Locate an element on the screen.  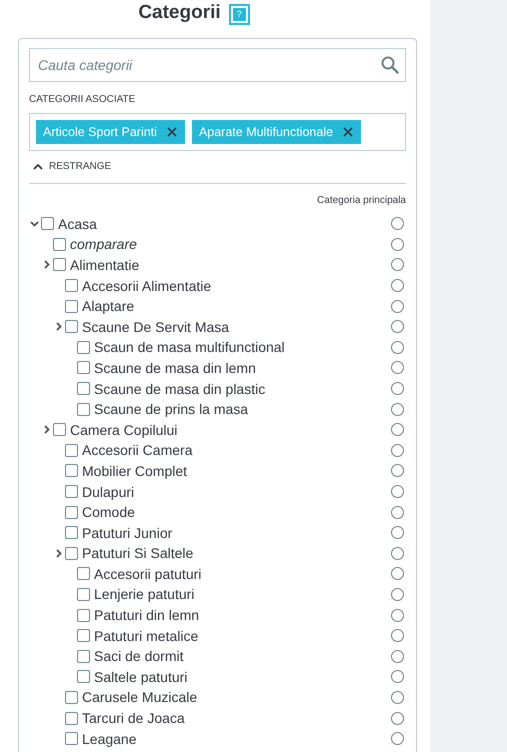
category-label: Alaptare is located at coordinates (109, 306).